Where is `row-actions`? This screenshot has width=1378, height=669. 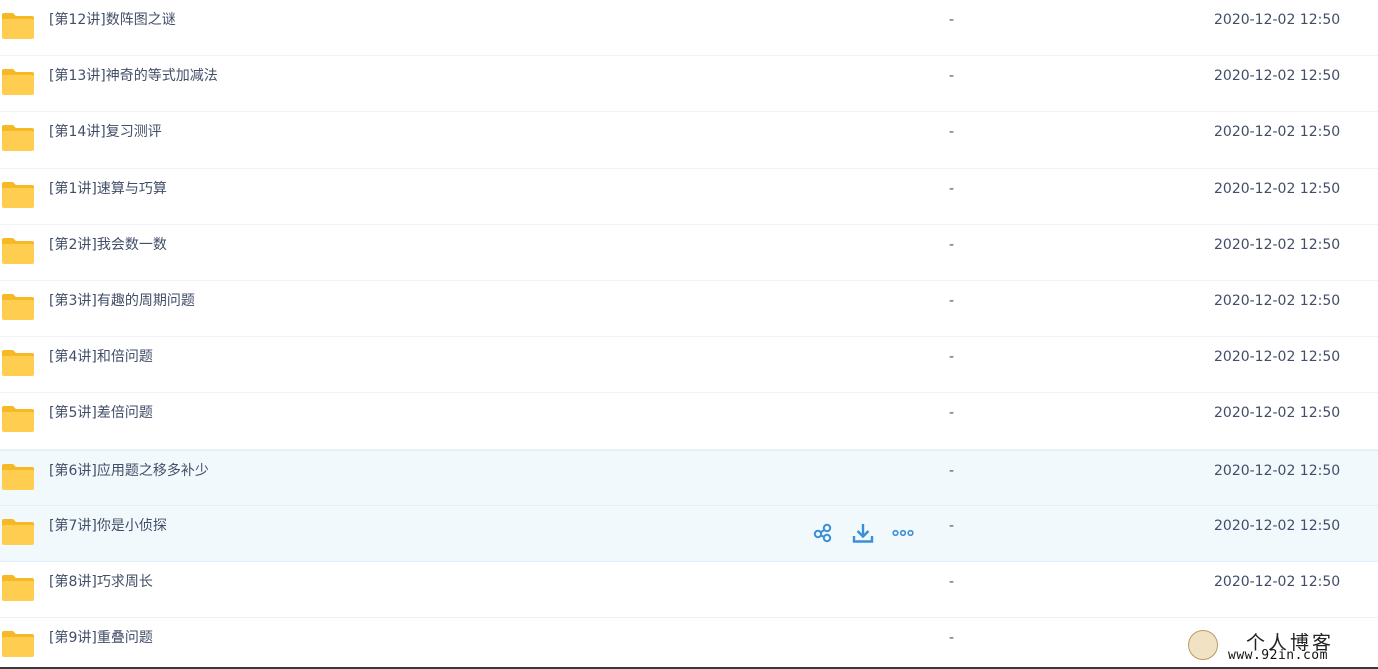
row-actions is located at coordinates (863, 533).